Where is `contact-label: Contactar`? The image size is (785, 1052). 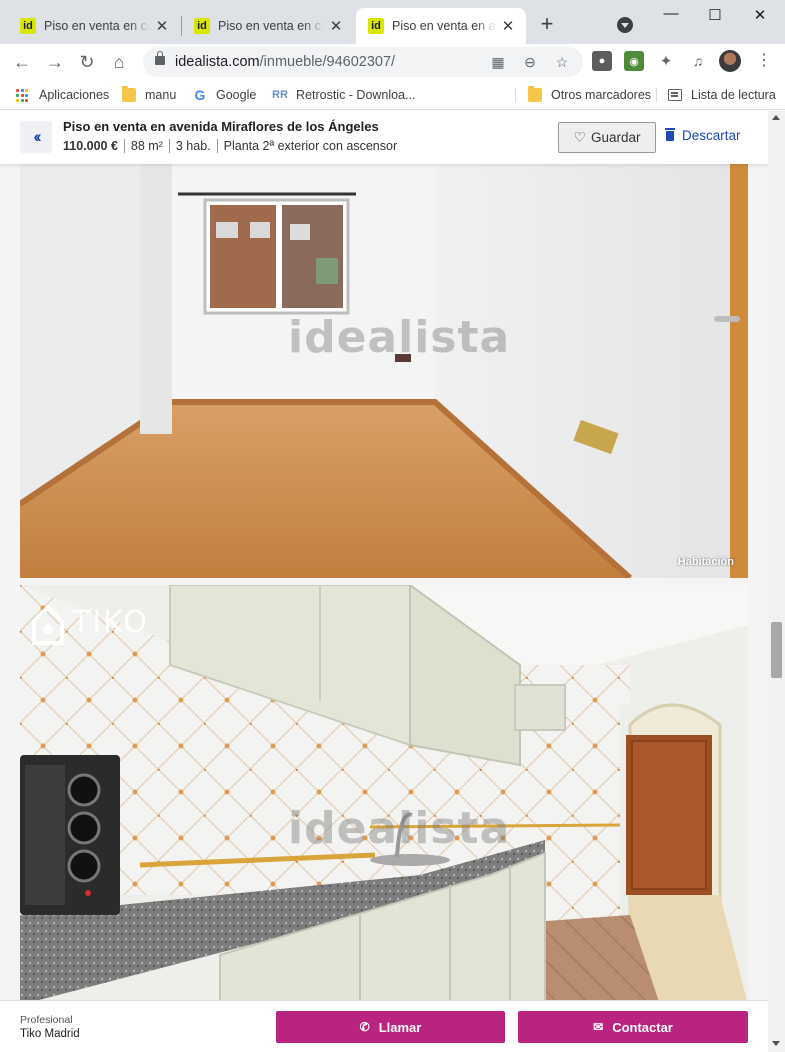 contact-label: Contactar is located at coordinates (642, 1027).